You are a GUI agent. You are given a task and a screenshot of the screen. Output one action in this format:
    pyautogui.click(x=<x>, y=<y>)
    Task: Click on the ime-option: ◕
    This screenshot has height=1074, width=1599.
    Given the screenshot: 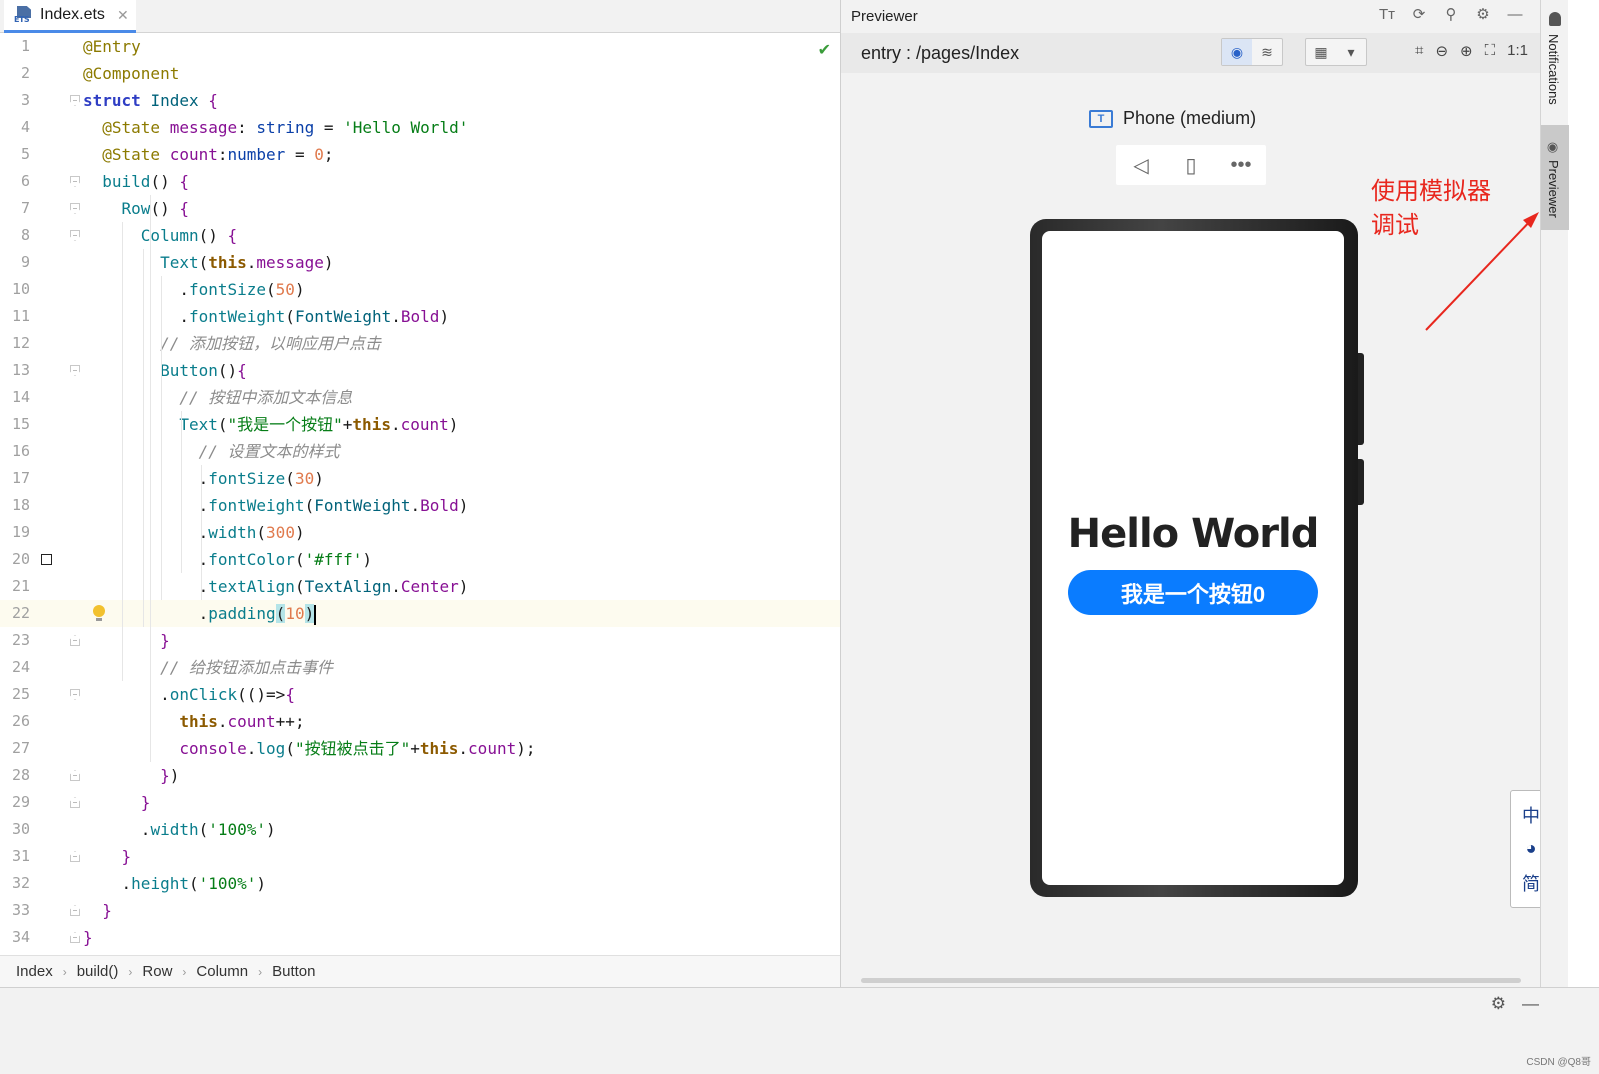 What is the action you would take?
    pyautogui.click(x=1531, y=848)
    